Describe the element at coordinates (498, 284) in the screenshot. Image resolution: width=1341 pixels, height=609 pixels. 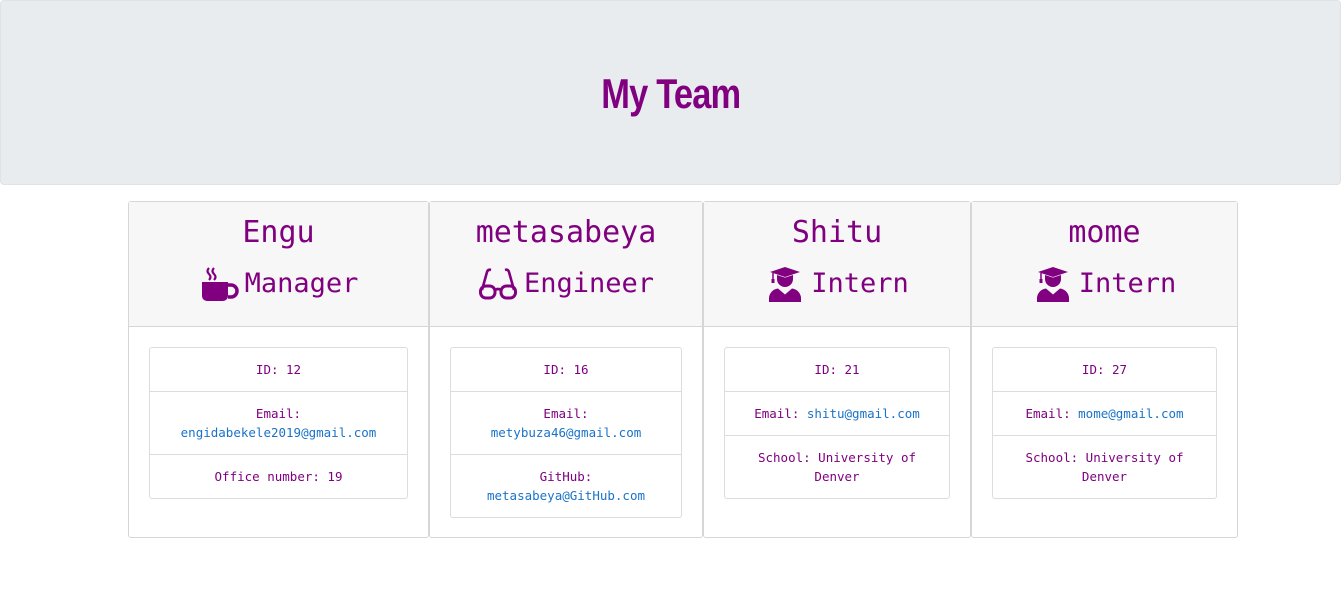
I see `glasses-icon` at that location.